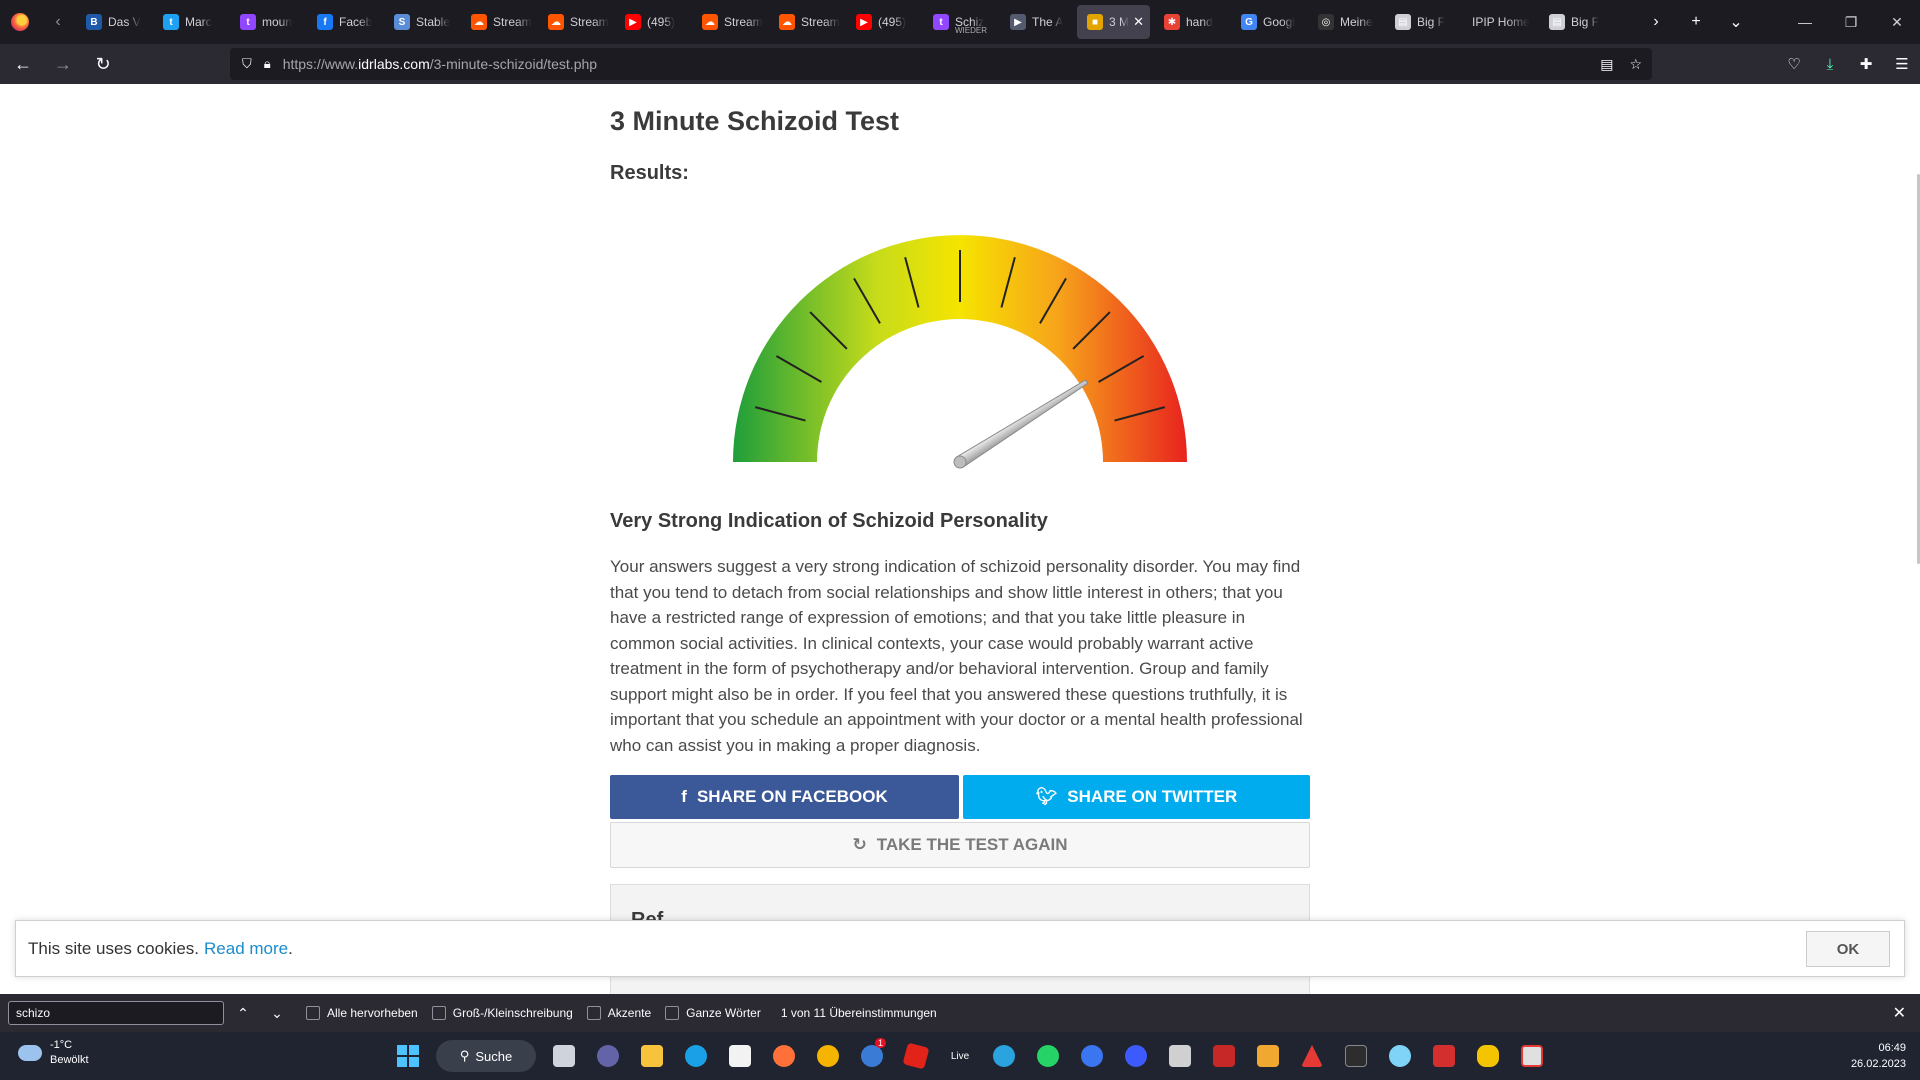 The image size is (1920, 1080). What do you see at coordinates (564, 1056) in the screenshot?
I see `task-view-icon` at bounding box center [564, 1056].